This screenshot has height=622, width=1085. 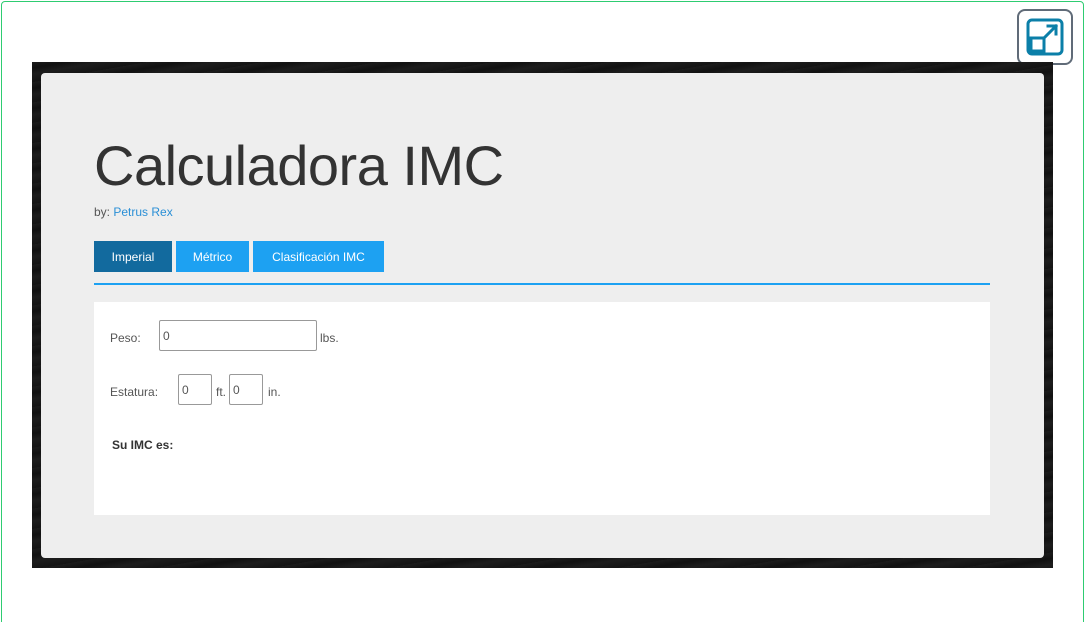 I want to click on tab-imperial: Imperial, so click(x=133, y=256).